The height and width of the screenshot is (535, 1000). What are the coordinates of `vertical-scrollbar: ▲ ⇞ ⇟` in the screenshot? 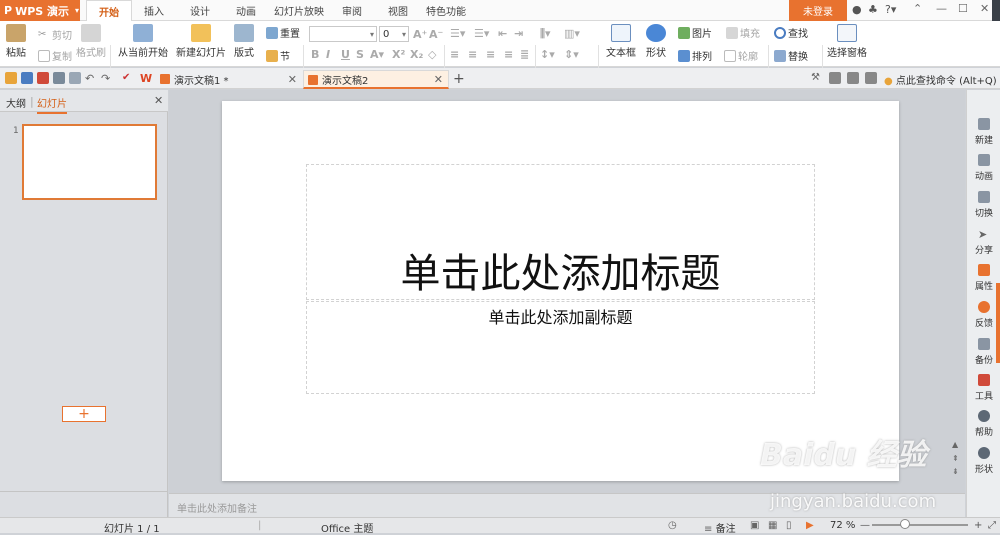 It's located at (956, 291).